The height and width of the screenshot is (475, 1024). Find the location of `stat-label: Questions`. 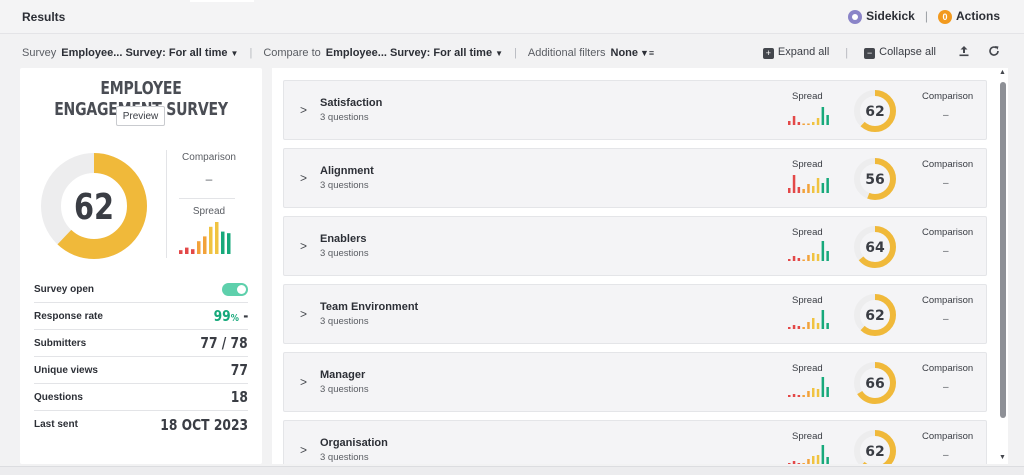

stat-label: Questions is located at coordinates (58, 397).